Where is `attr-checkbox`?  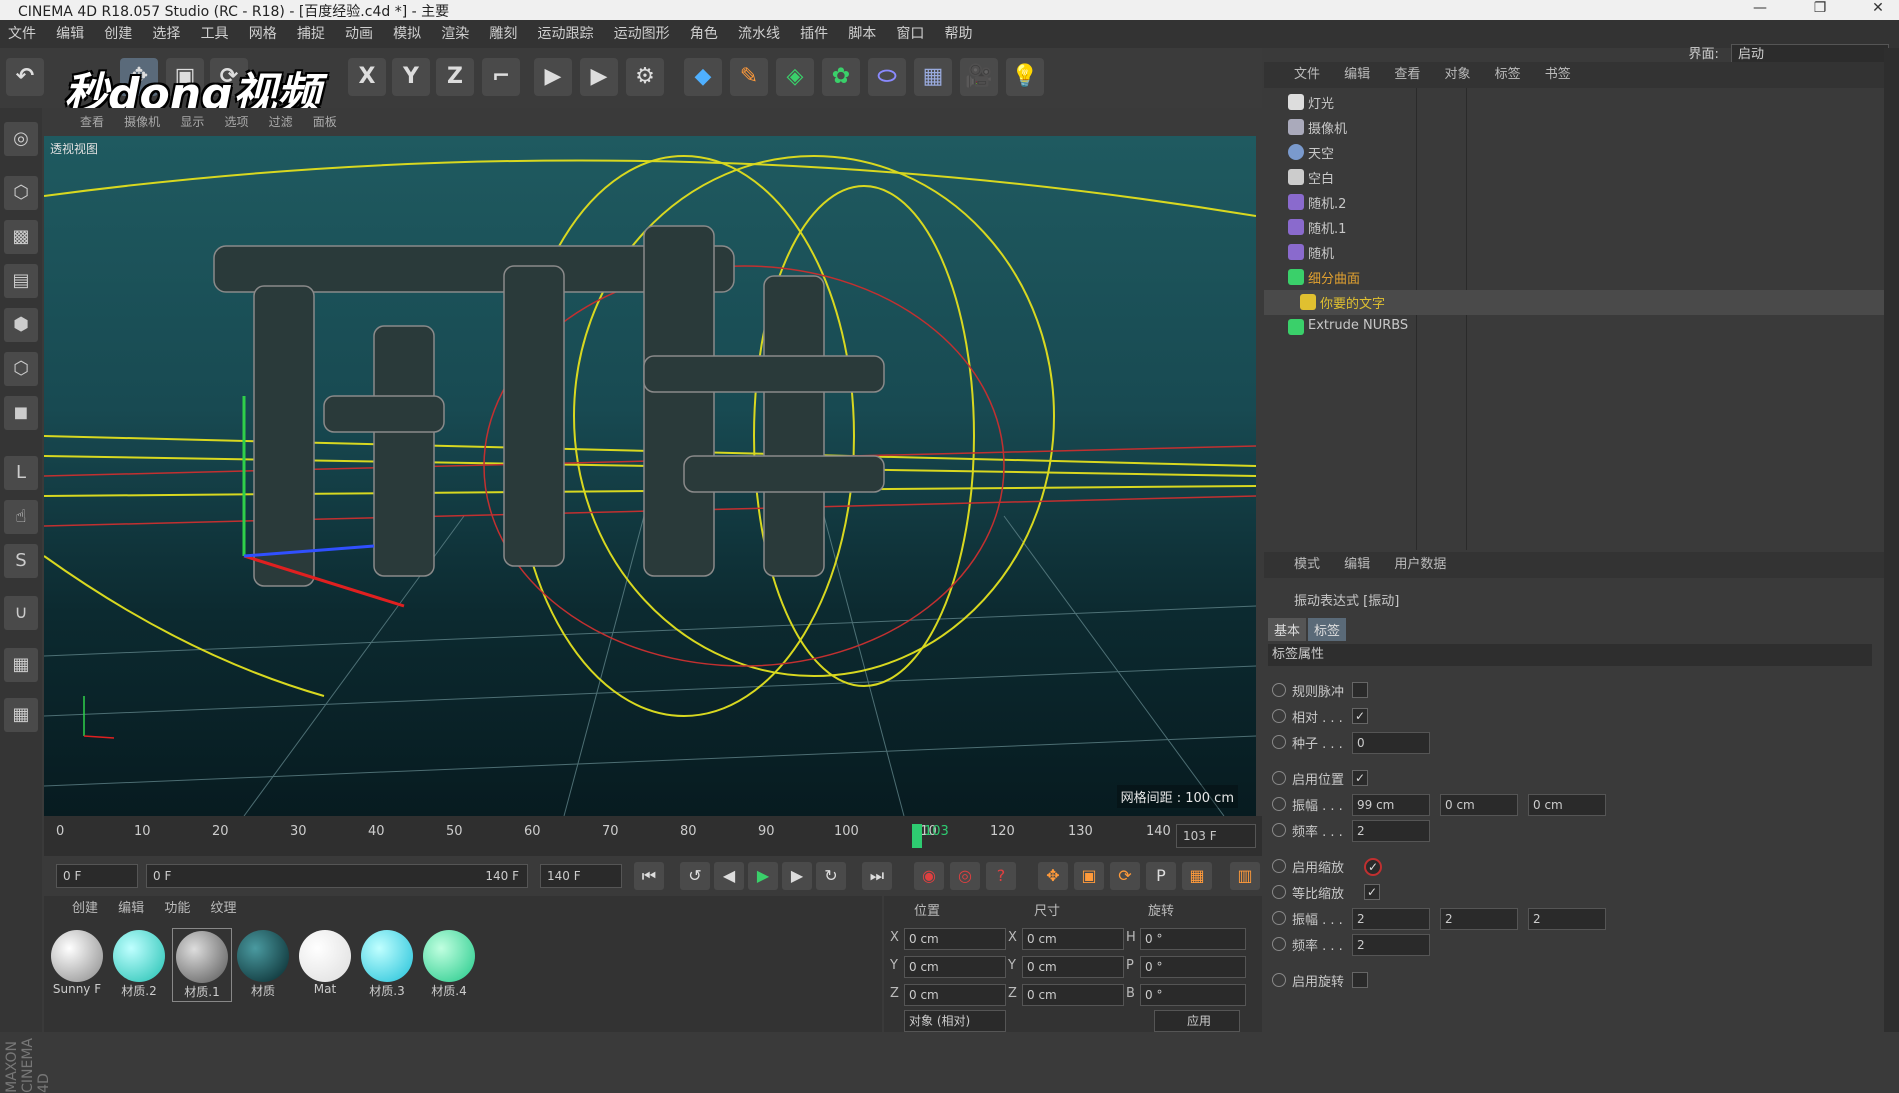 attr-checkbox is located at coordinates (1360, 690).